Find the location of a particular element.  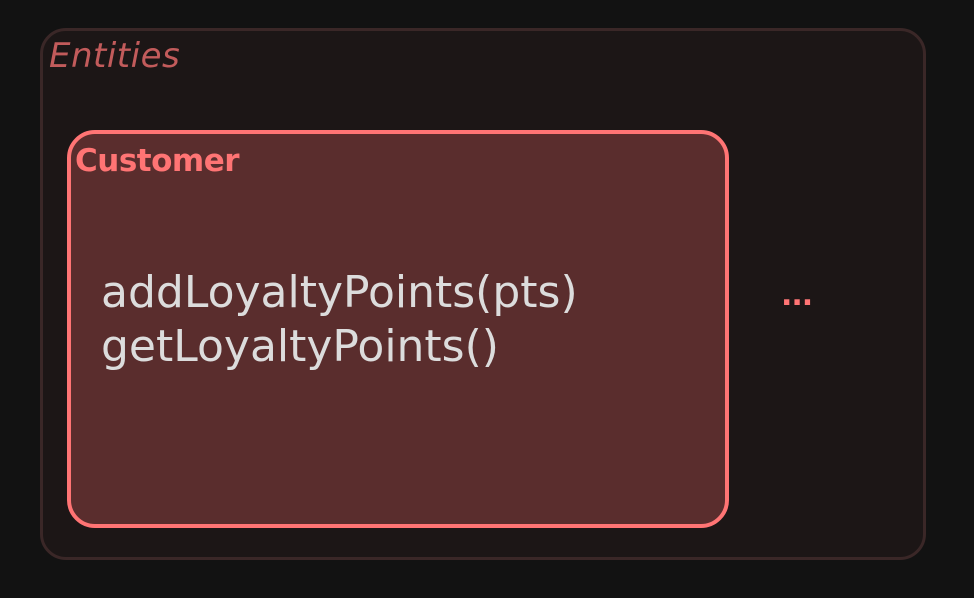

customer-method-list: addLoyaltyPoints(pts) getLoyaltyPoints() is located at coordinates (339, 320).